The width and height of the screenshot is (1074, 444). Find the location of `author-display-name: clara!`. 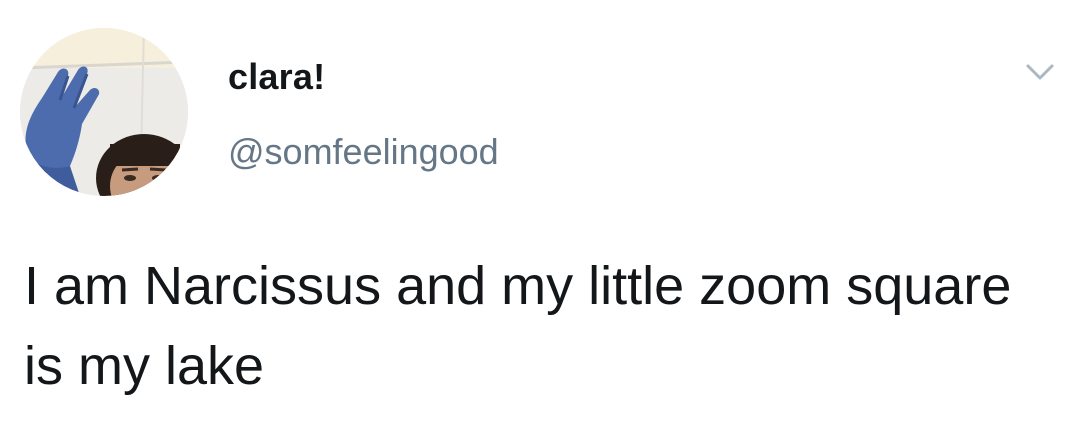

author-display-name: clara! is located at coordinates (276, 77).